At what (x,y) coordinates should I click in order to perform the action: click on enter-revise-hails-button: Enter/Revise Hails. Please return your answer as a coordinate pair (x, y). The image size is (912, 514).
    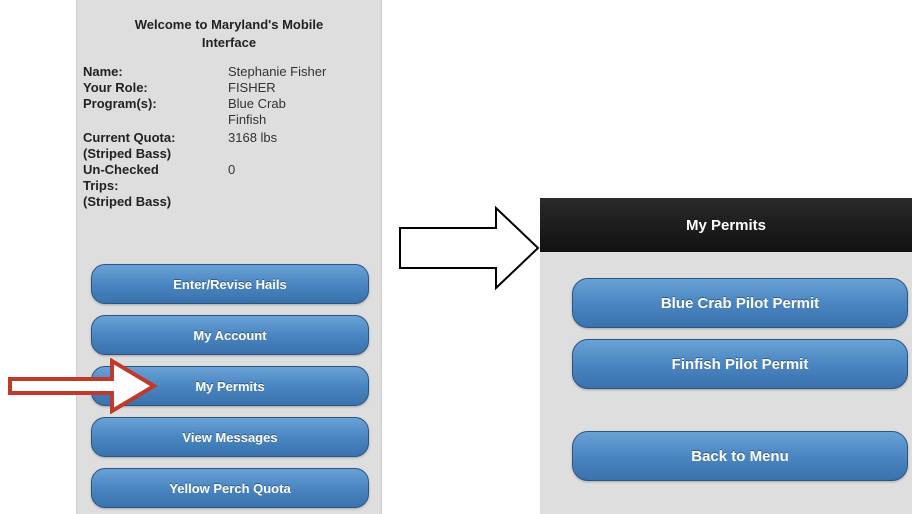
    Looking at the image, I should click on (230, 284).